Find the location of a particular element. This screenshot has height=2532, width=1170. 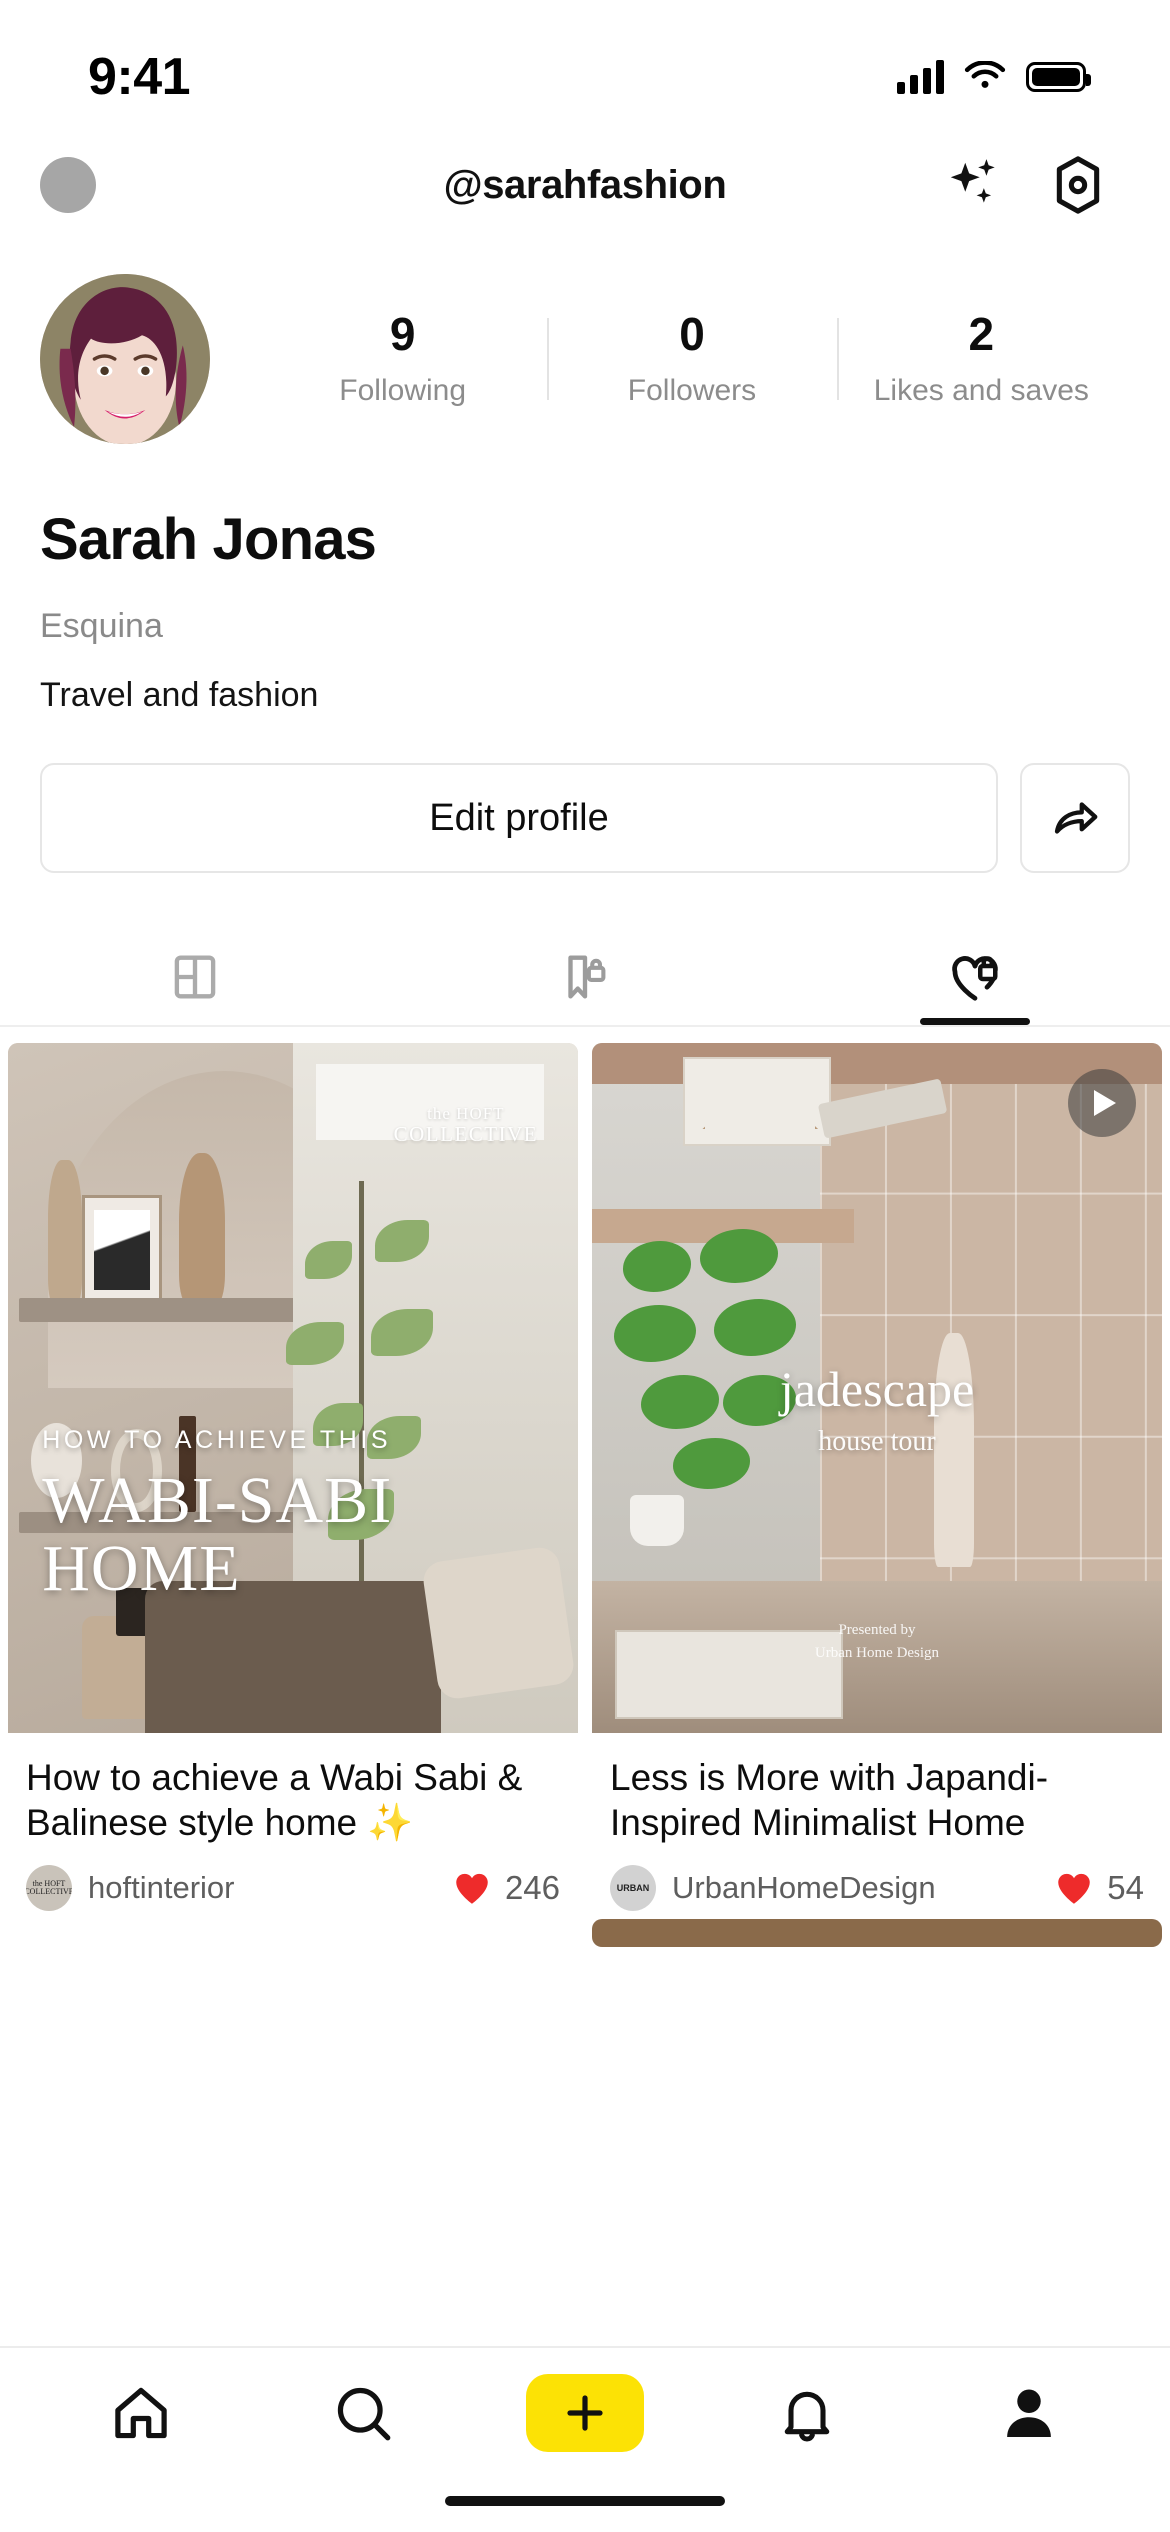

status-bar: 9:41 is located at coordinates (585, 70).